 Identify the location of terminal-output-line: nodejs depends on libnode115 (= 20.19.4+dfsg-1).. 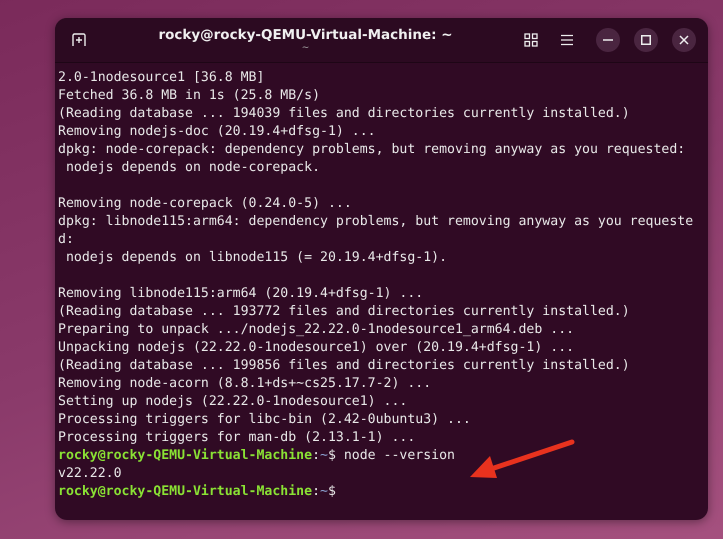
(256, 258).